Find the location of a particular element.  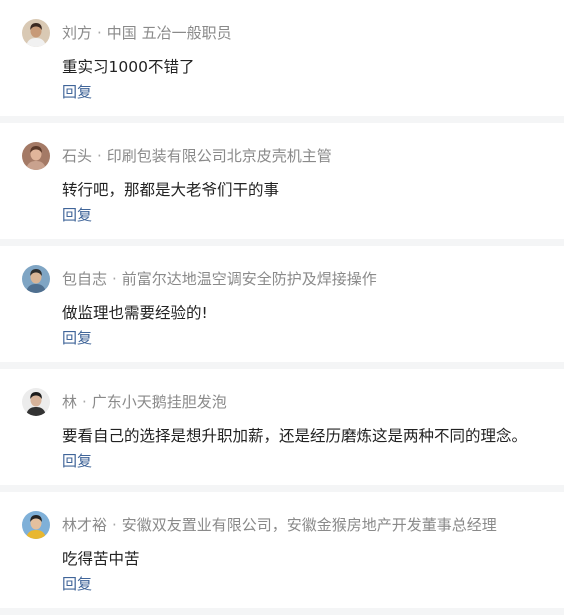

author-title: 印刷包装有限公司北京皮壳机主管 is located at coordinates (219, 156).